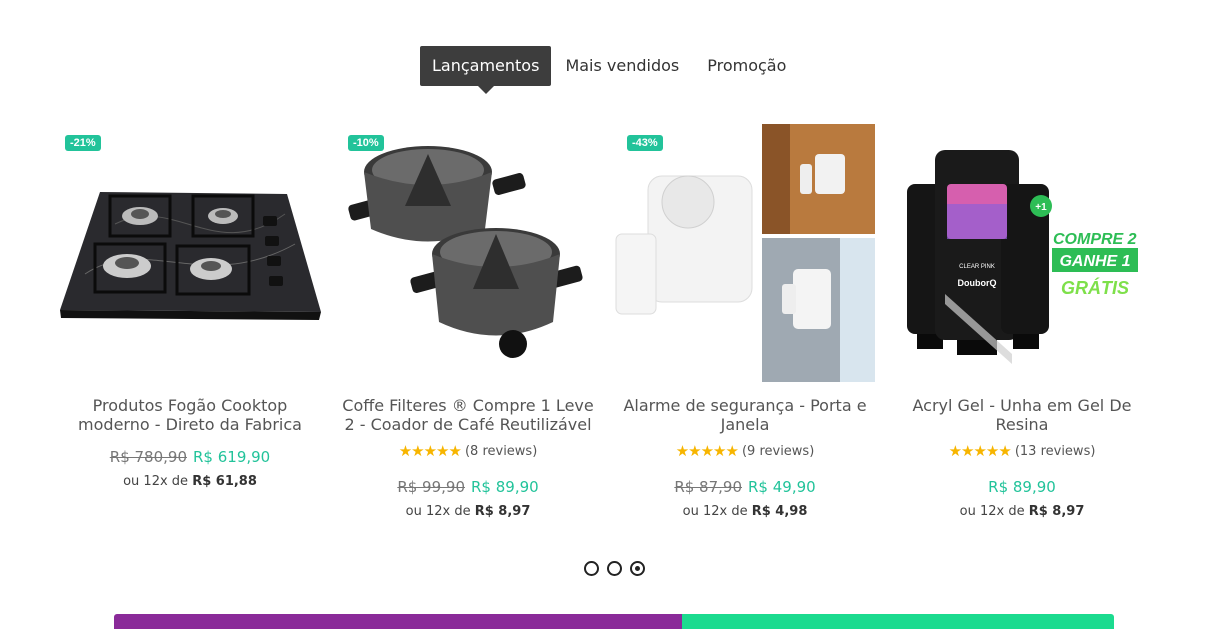  I want to click on price-row: R$ 89,90, so click(1022, 487).